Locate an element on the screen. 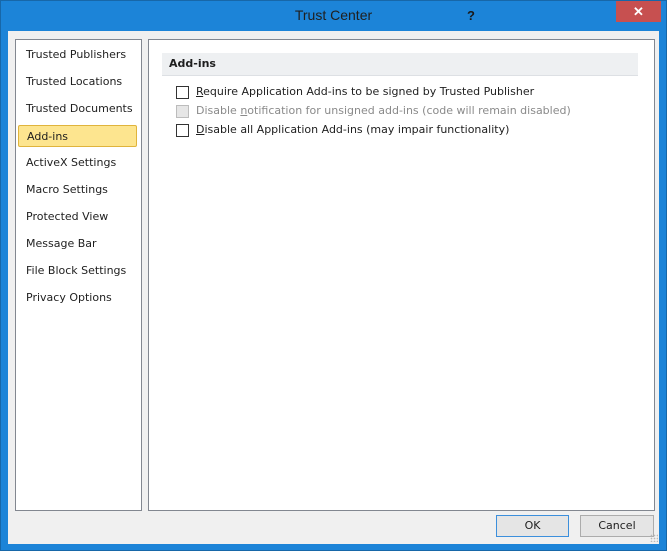 Image resolution: width=667 pixels, height=551 pixels. resize-grip-icon is located at coordinates (654, 538).